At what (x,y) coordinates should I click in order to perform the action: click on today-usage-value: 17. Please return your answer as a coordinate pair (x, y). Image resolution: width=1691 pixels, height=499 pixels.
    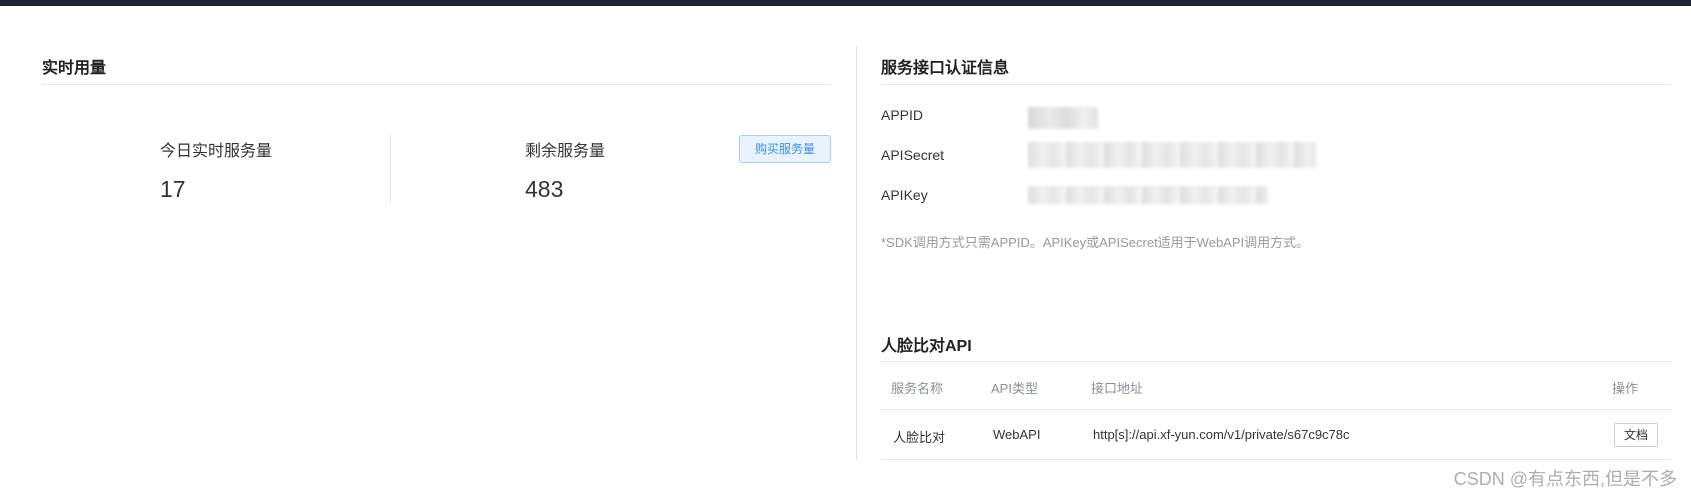
    Looking at the image, I should click on (173, 189).